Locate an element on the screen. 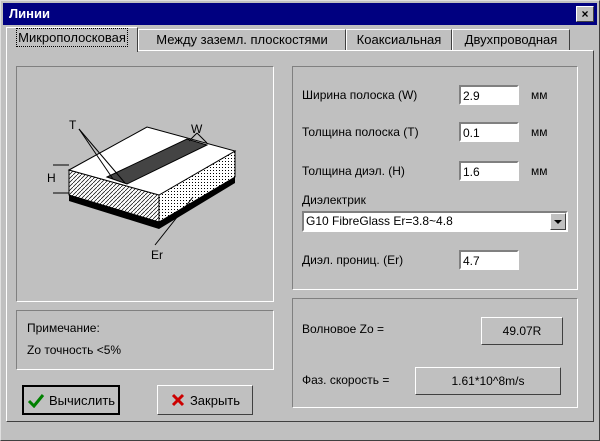 The height and width of the screenshot is (441, 600). tab-label: Двухпроводная is located at coordinates (511, 39).